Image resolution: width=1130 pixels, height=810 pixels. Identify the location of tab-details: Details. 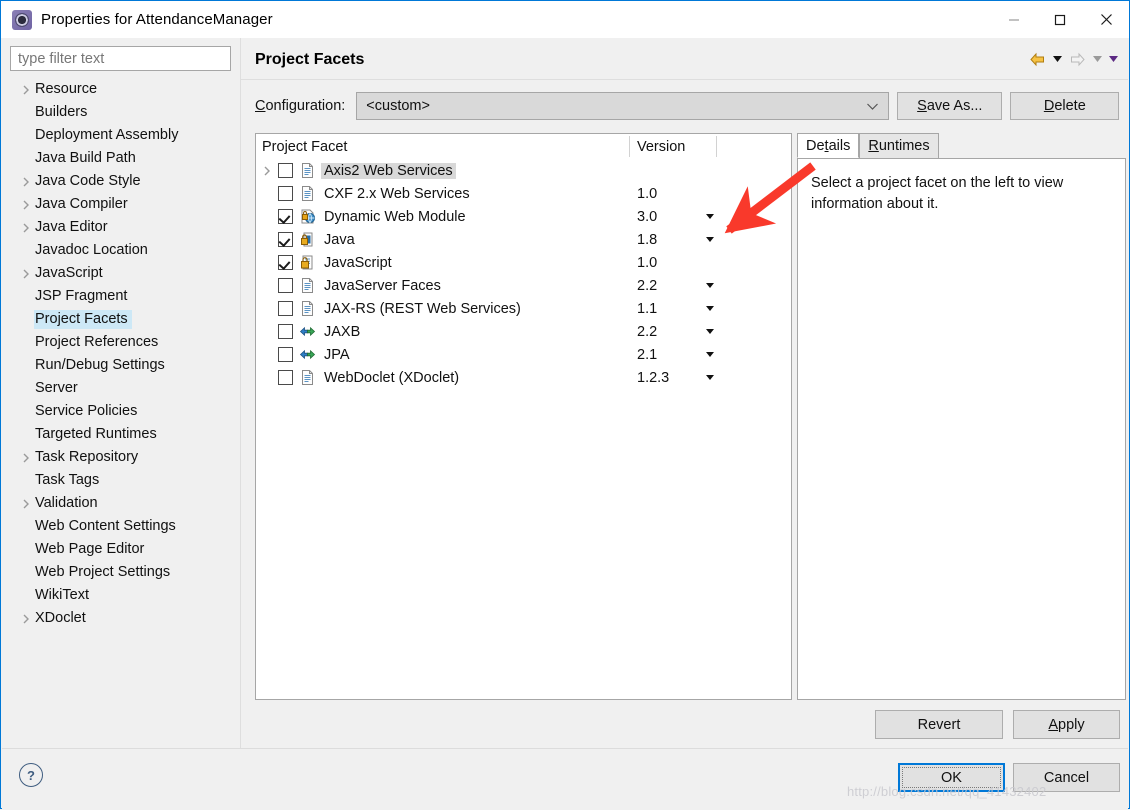
(828, 145).